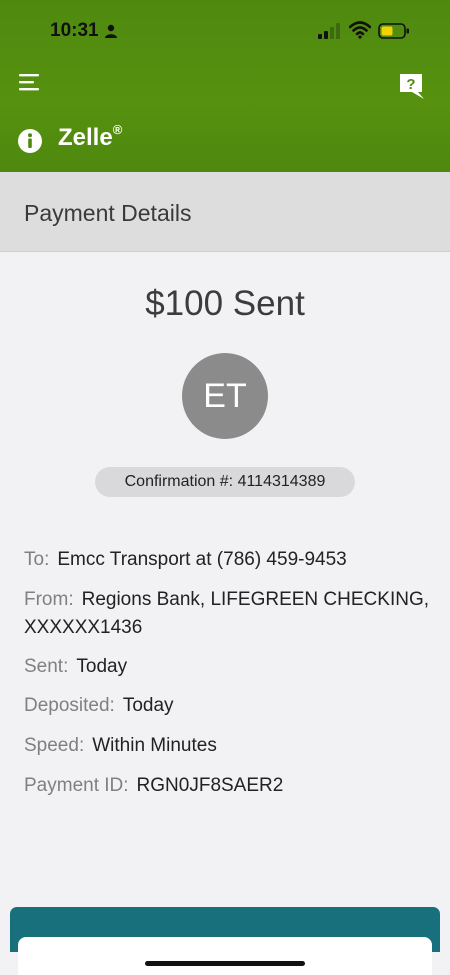 The width and height of the screenshot is (450, 975). Describe the element at coordinates (225, 212) in the screenshot. I see `page-subheader: Payment Details` at that location.